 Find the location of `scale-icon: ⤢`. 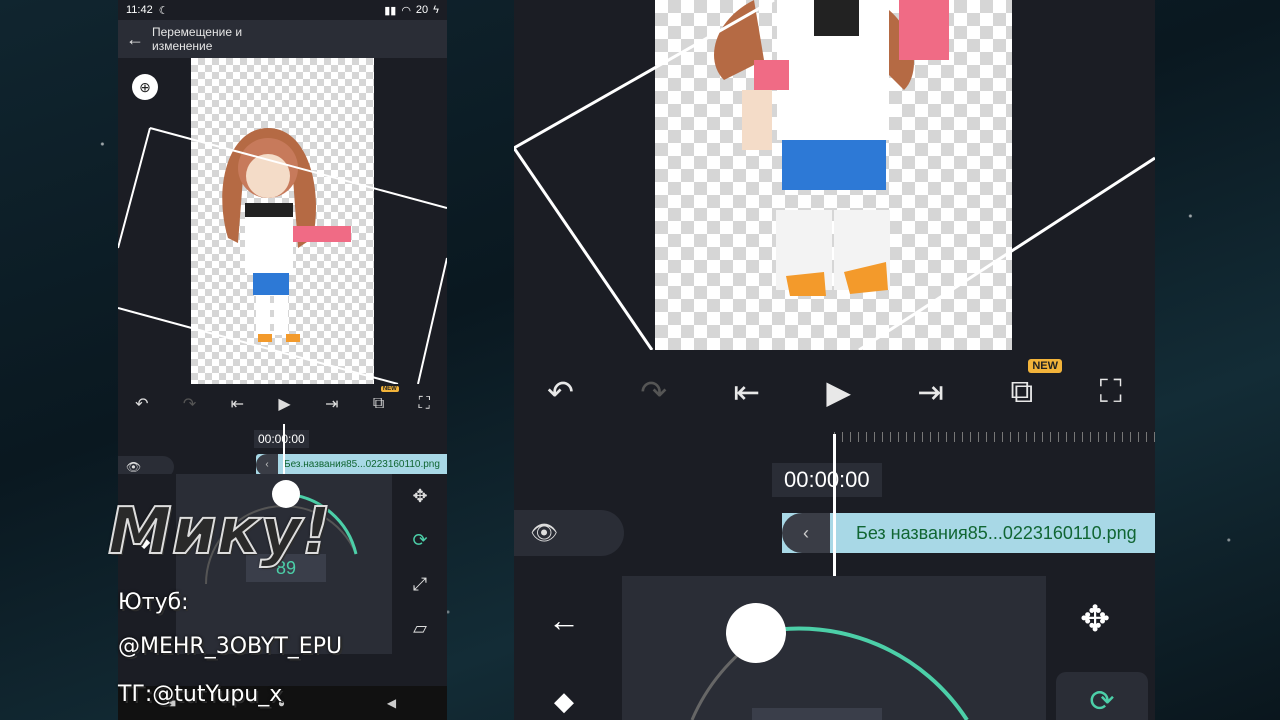

scale-icon: ⤢ is located at coordinates (420, 584).